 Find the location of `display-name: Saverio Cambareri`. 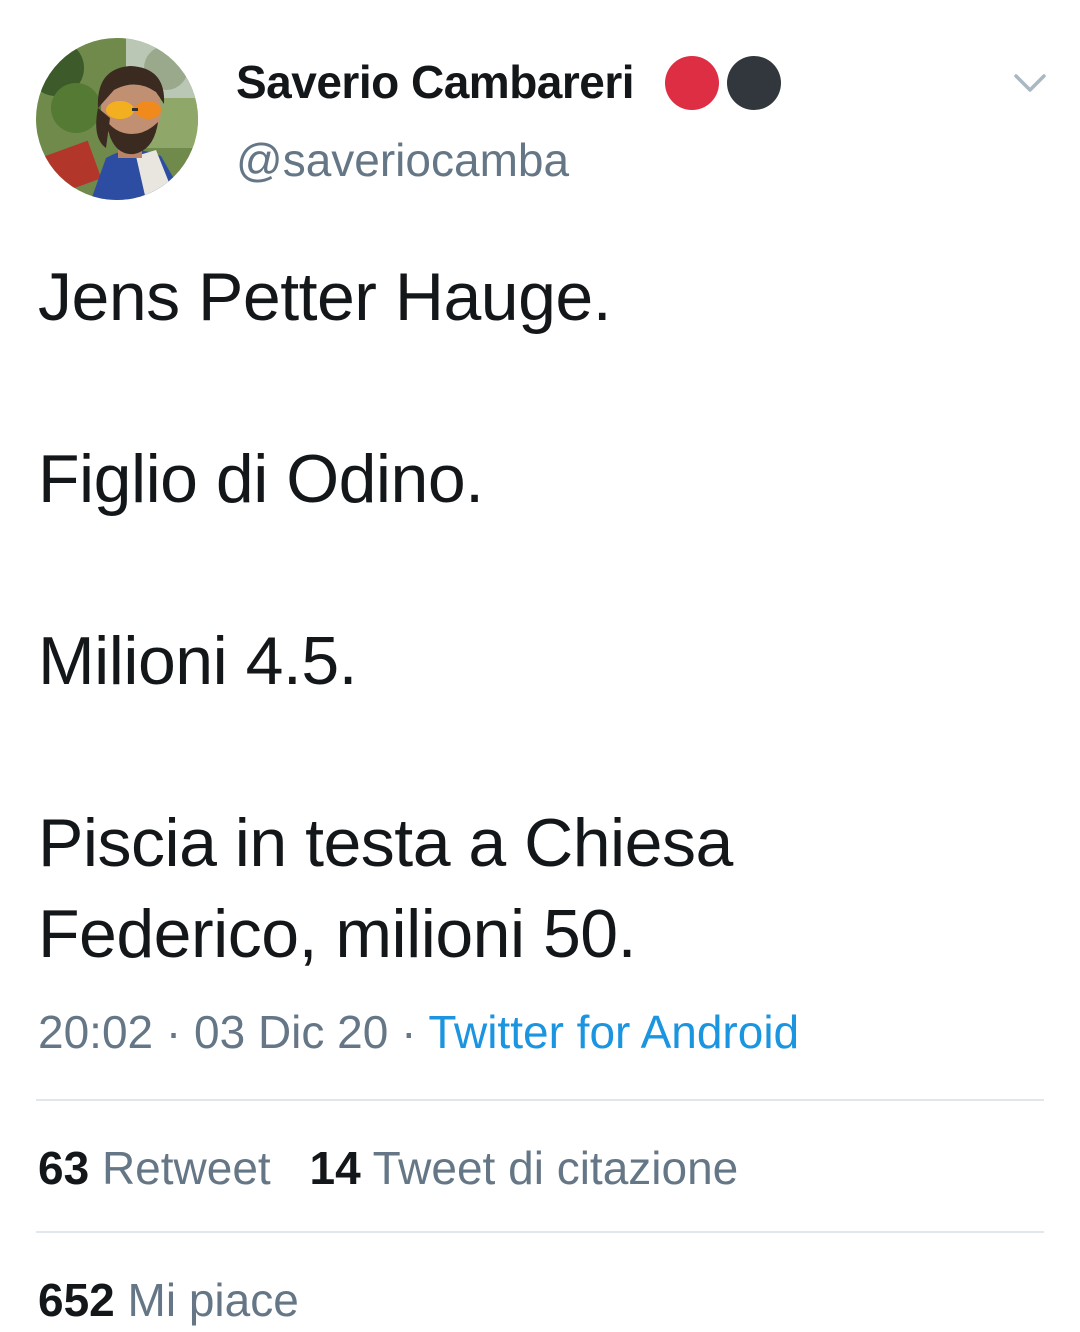

display-name: Saverio Cambareri is located at coordinates (435, 82).